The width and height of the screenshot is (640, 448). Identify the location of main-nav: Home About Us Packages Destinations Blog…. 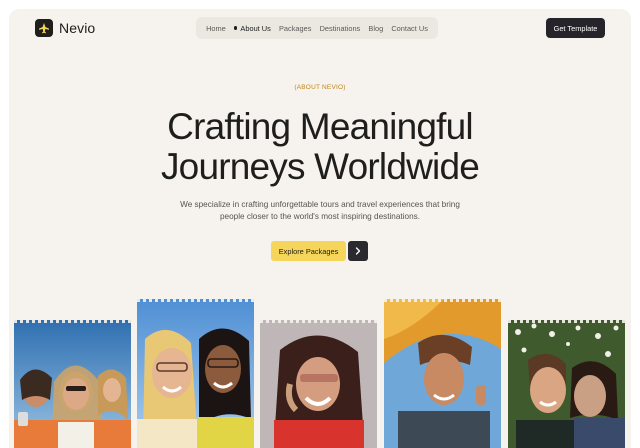
(317, 28).